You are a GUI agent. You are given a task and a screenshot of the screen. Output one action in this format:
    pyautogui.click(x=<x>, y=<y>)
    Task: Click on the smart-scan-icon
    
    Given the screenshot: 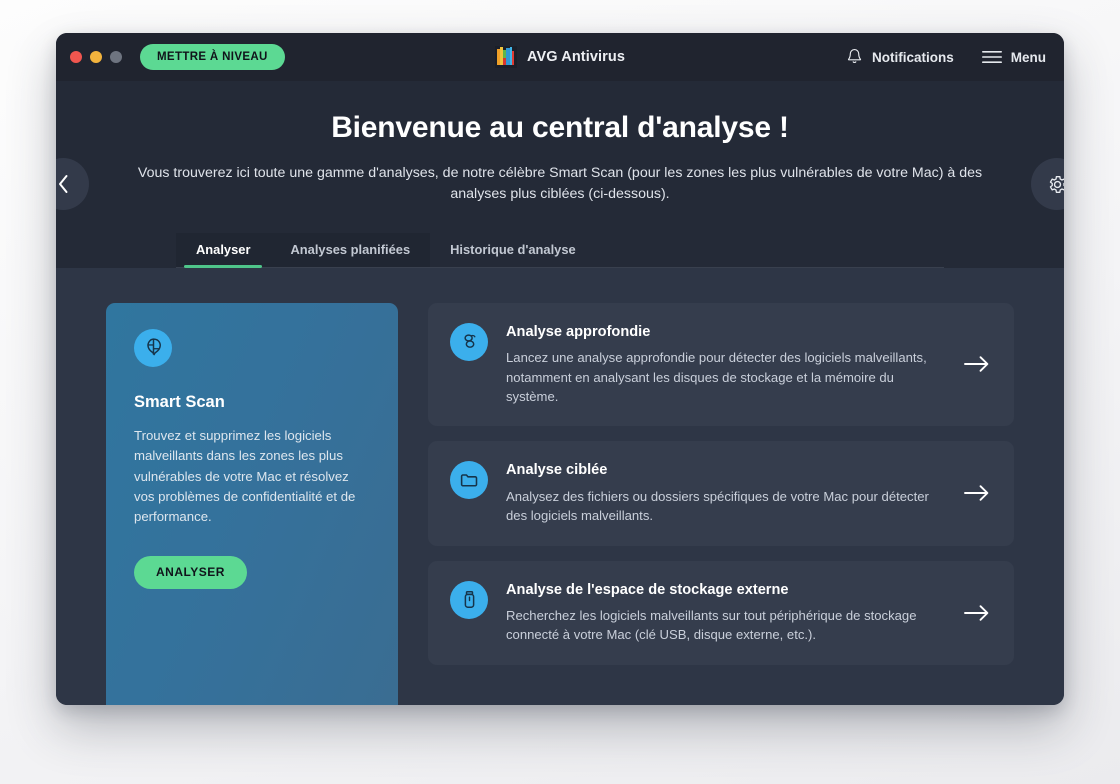 What is the action you would take?
    pyautogui.click(x=153, y=347)
    